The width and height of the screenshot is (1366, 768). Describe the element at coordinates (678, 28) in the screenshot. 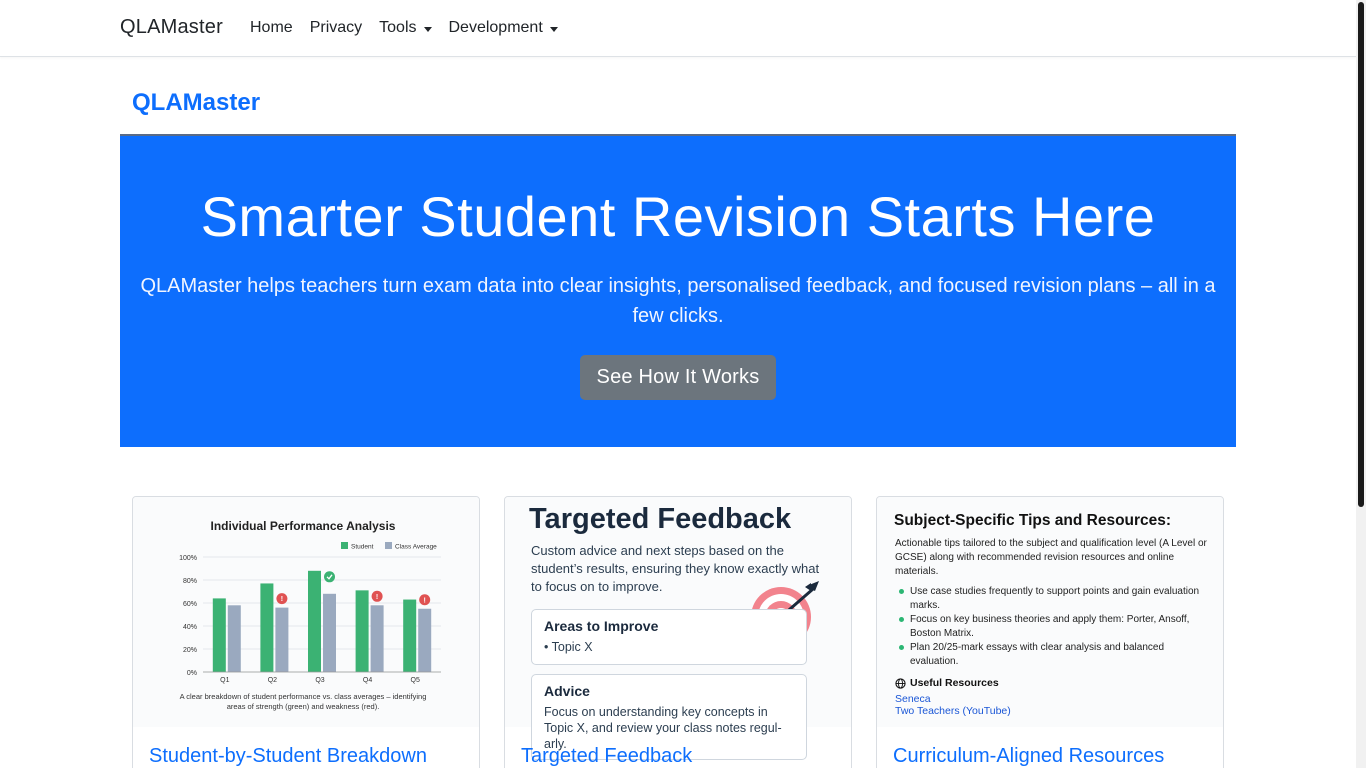

I see `navbar: QLAMaster Home Privacy Tools Development` at that location.